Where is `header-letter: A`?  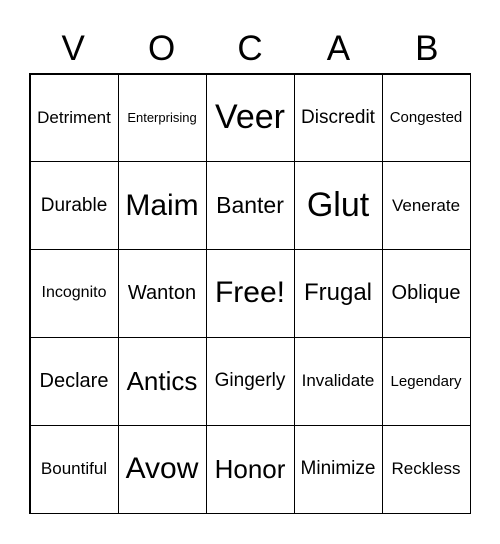
header-letter: A is located at coordinates (338, 48).